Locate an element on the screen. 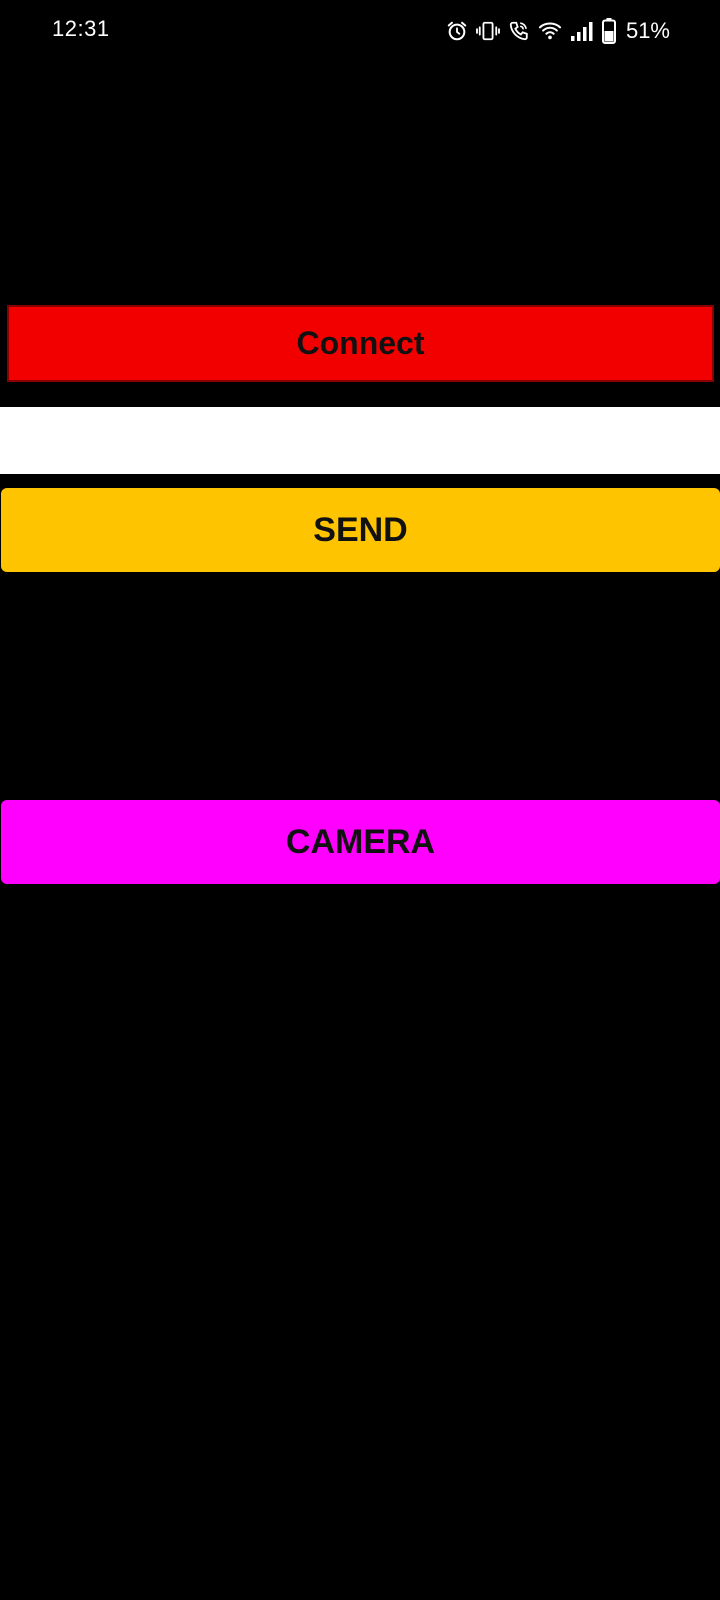 This screenshot has height=1600, width=720. connect-button-label: Connect is located at coordinates (360, 343).